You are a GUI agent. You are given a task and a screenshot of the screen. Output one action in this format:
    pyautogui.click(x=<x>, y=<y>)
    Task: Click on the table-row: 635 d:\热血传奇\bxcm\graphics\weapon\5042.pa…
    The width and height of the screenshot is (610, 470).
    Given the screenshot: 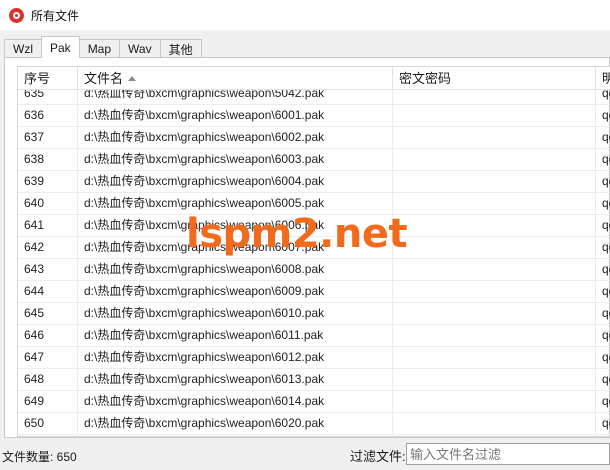 What is the action you would take?
    pyautogui.click(x=314, y=97)
    